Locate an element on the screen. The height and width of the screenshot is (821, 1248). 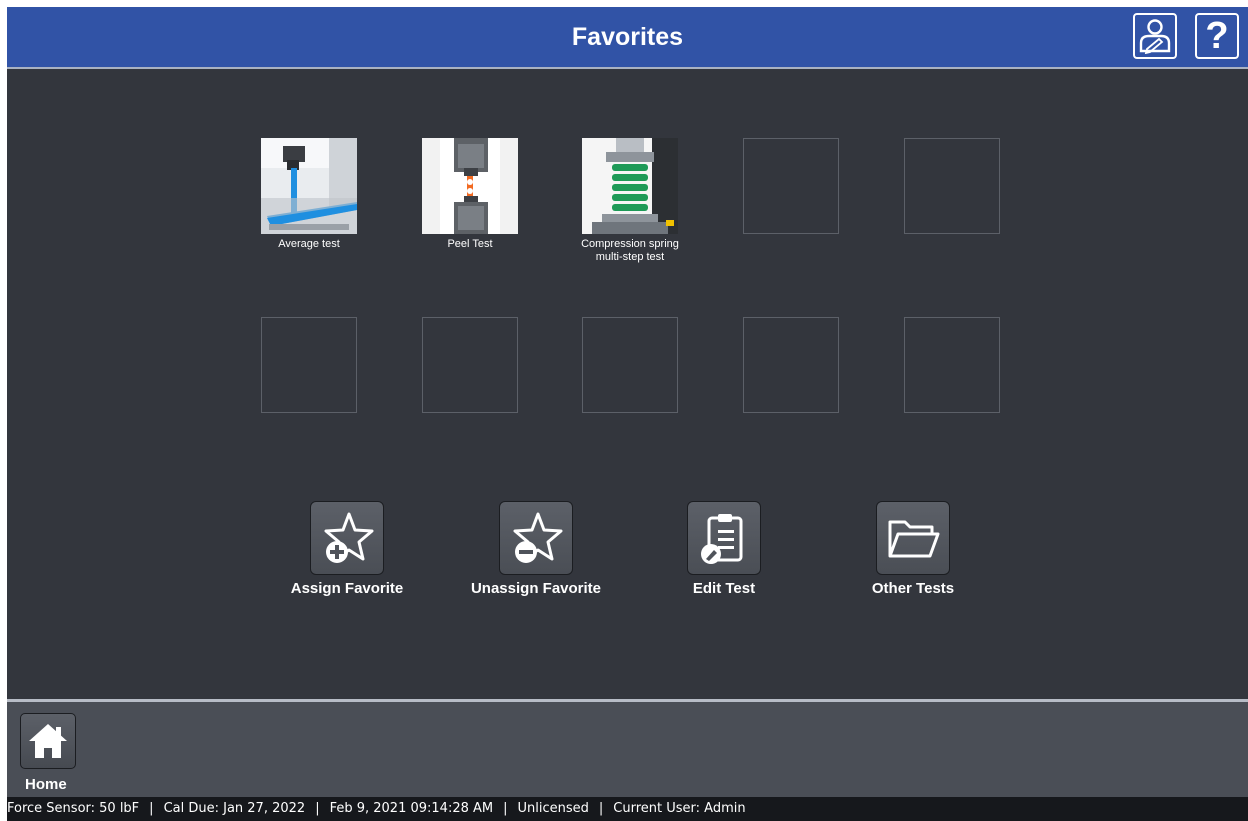
other-tests-label: Other Tests is located at coordinates (913, 588).